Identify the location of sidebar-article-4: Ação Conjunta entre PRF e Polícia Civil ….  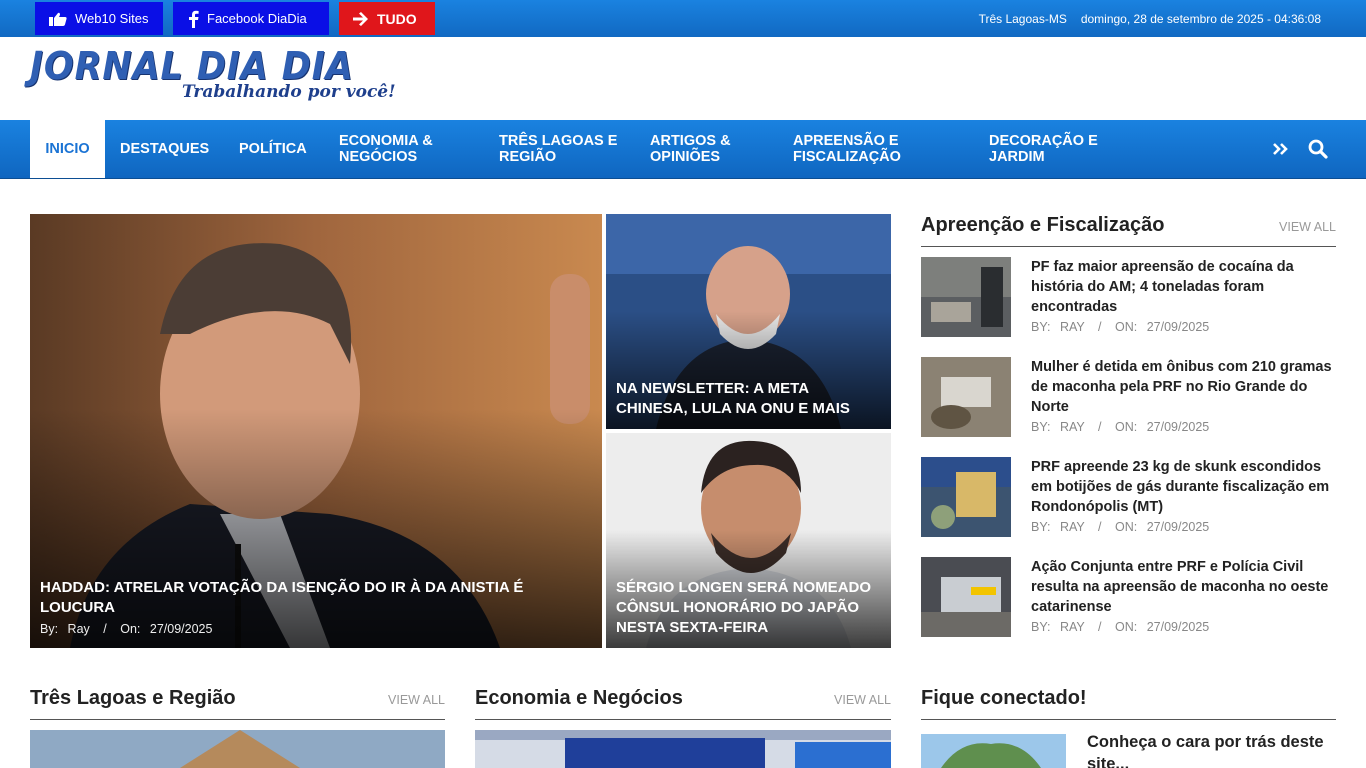
(1128, 597).